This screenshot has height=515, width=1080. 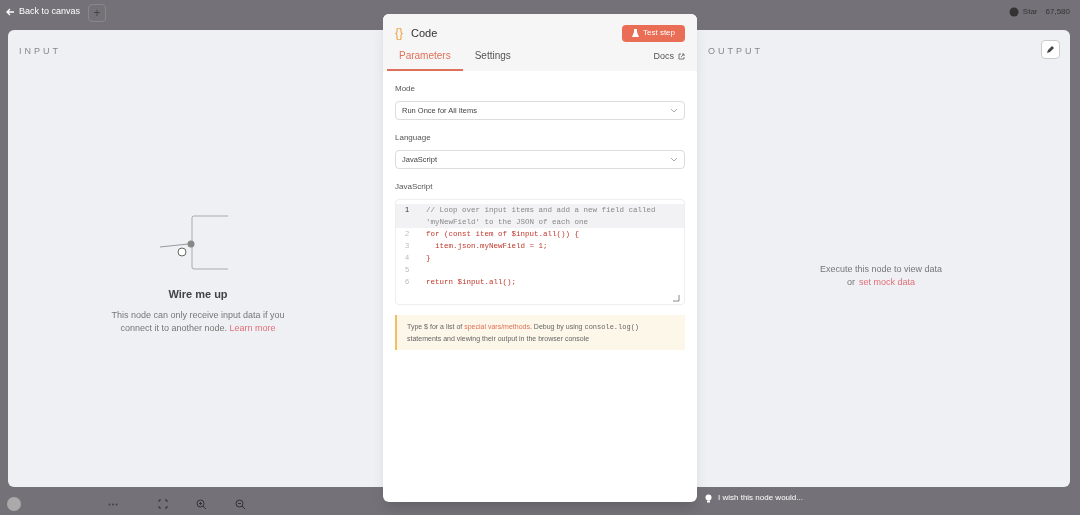 I want to click on empty-state-text: This node can only receive input data if you connect it to another node. Learn more, so click(x=198, y=321).